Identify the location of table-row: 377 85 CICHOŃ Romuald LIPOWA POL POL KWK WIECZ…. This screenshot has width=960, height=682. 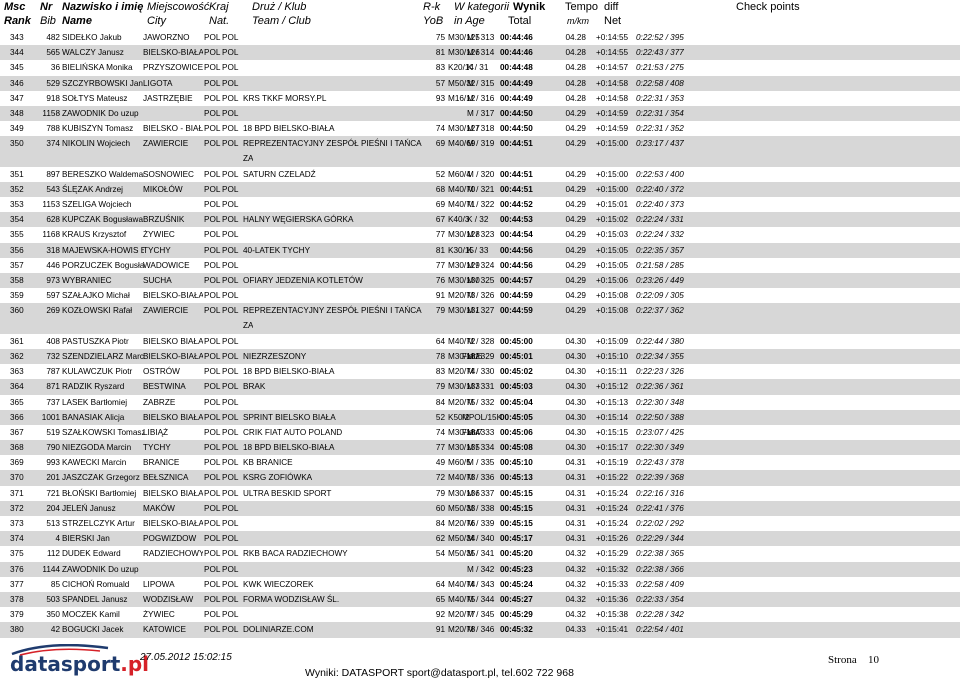
(480, 584).